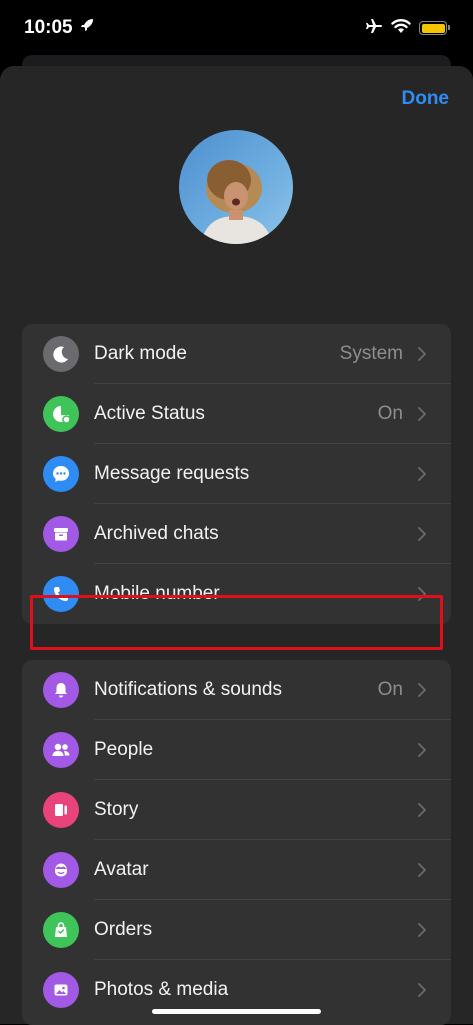 Image resolution: width=473 pixels, height=1025 pixels. Describe the element at coordinates (434, 28) in the screenshot. I see `battery-icon` at that location.